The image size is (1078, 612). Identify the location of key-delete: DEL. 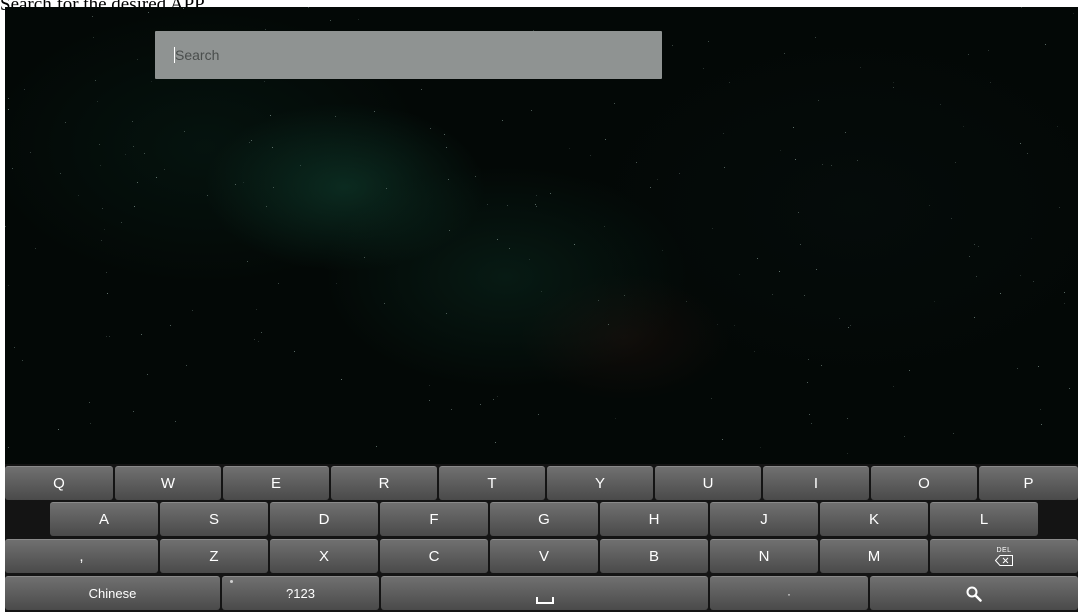
(1004, 556).